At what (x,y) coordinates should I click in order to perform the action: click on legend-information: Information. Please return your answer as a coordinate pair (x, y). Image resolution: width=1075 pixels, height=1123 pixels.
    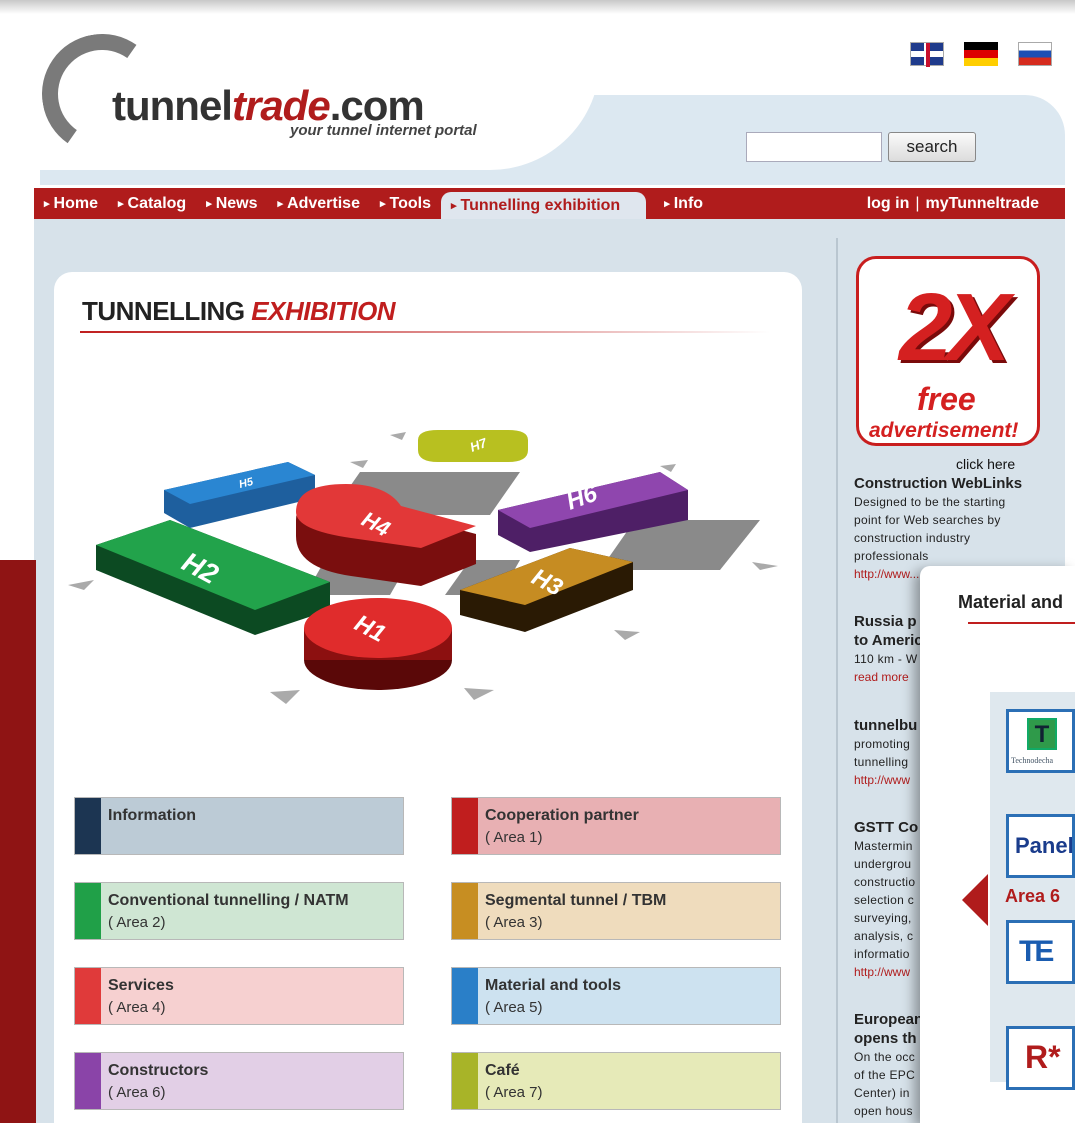
    Looking at the image, I should click on (239, 826).